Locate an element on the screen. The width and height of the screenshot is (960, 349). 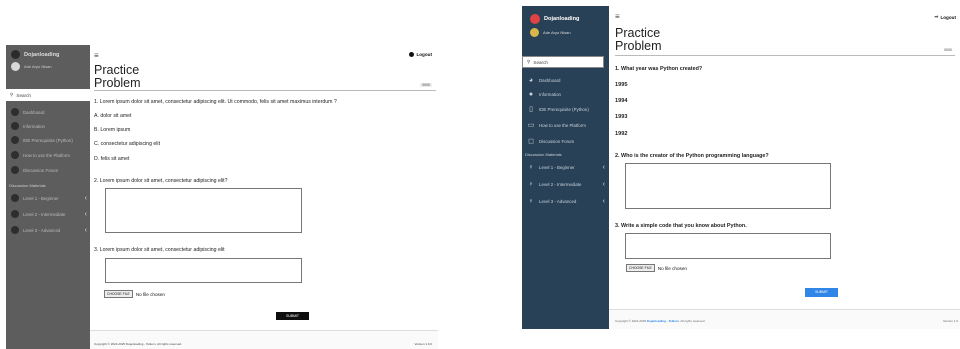
sidebar-item-ide: ▯ IDE Prerequisite (Python) is located at coordinates (566, 109).